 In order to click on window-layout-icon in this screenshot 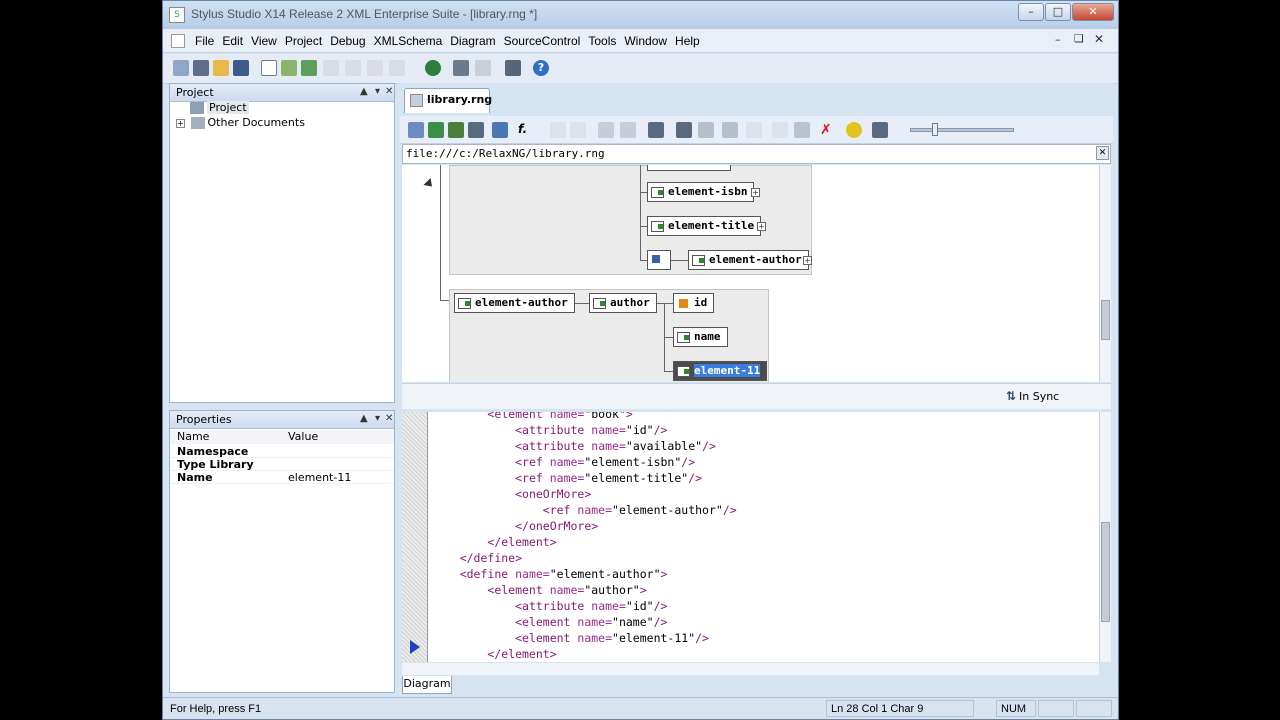, I will do `click(269, 68)`.